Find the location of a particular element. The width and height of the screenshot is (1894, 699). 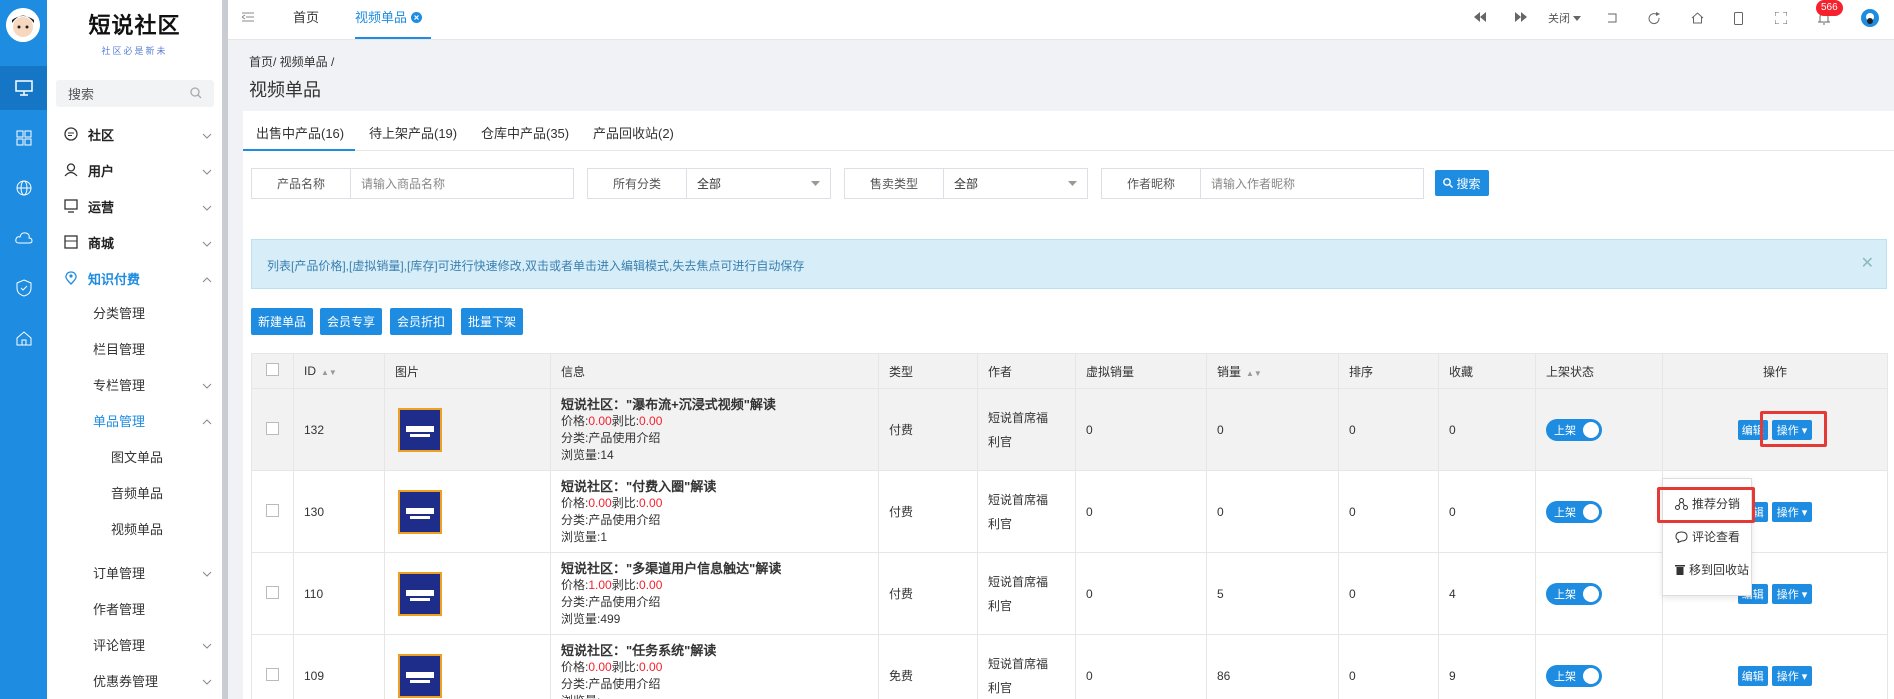

product-price: 价格:1.00剥比:0.00 is located at coordinates (719, 585).